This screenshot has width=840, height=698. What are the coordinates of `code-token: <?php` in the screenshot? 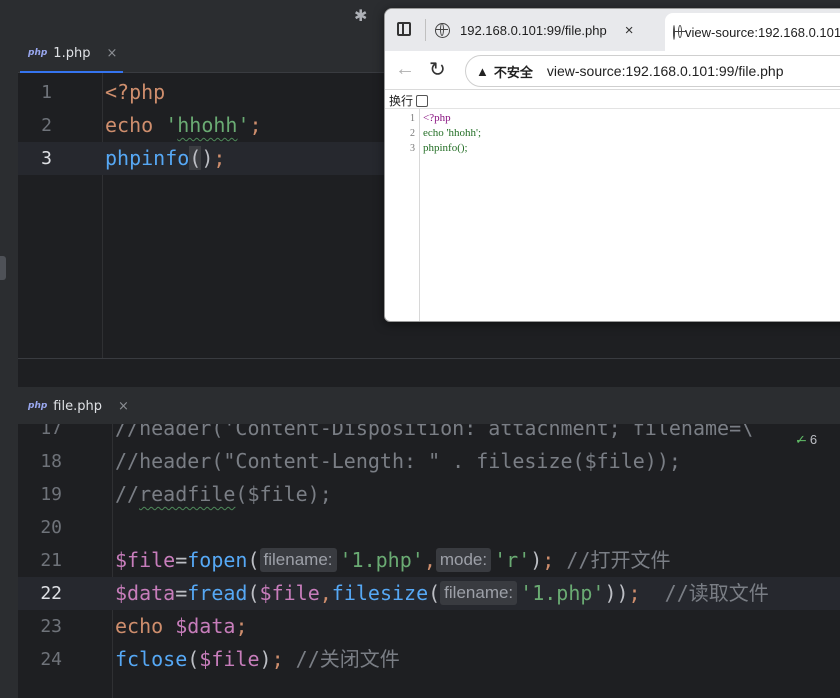 It's located at (135, 92).